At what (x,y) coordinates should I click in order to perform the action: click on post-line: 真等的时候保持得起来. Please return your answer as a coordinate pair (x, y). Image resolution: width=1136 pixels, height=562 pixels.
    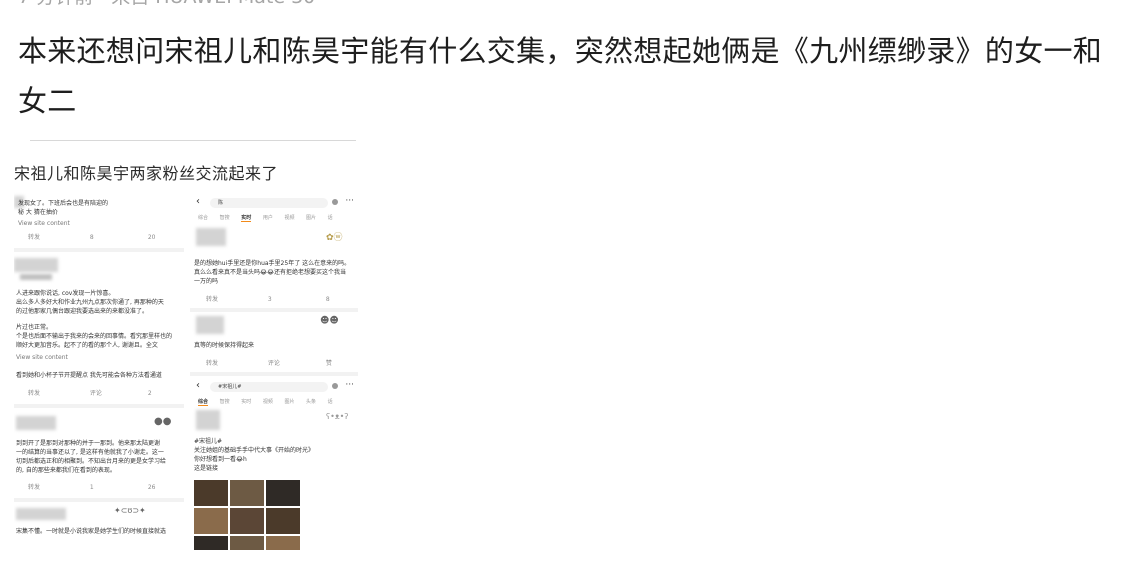
    Looking at the image, I should click on (224, 345).